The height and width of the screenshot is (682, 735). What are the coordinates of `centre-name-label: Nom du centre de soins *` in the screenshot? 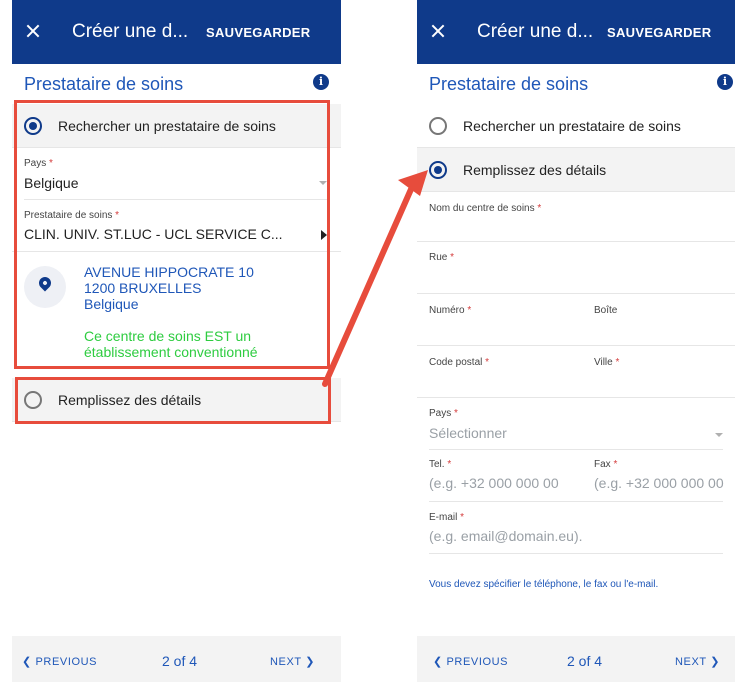 It's located at (485, 208).